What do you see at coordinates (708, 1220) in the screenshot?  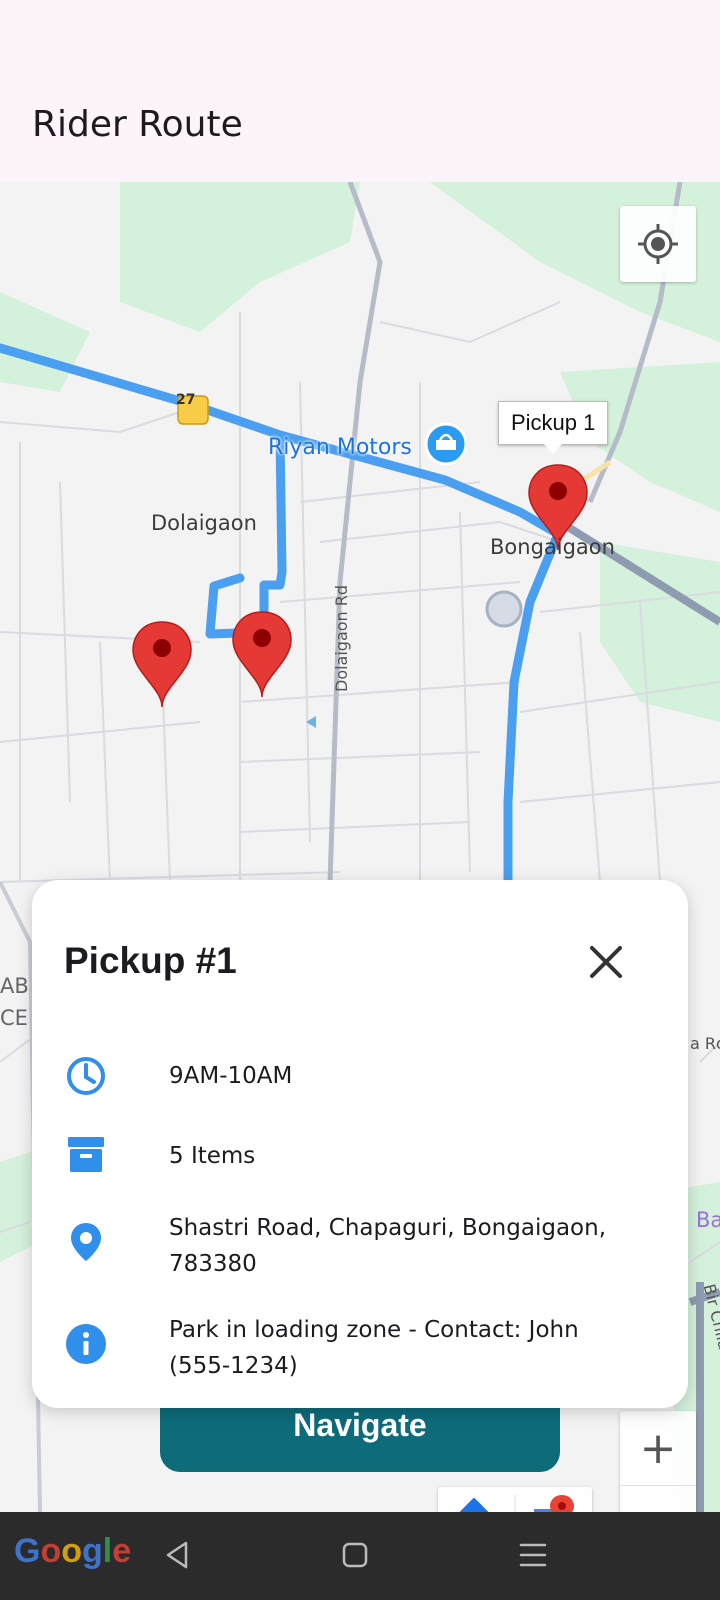 I see `edge-label: Ba` at bounding box center [708, 1220].